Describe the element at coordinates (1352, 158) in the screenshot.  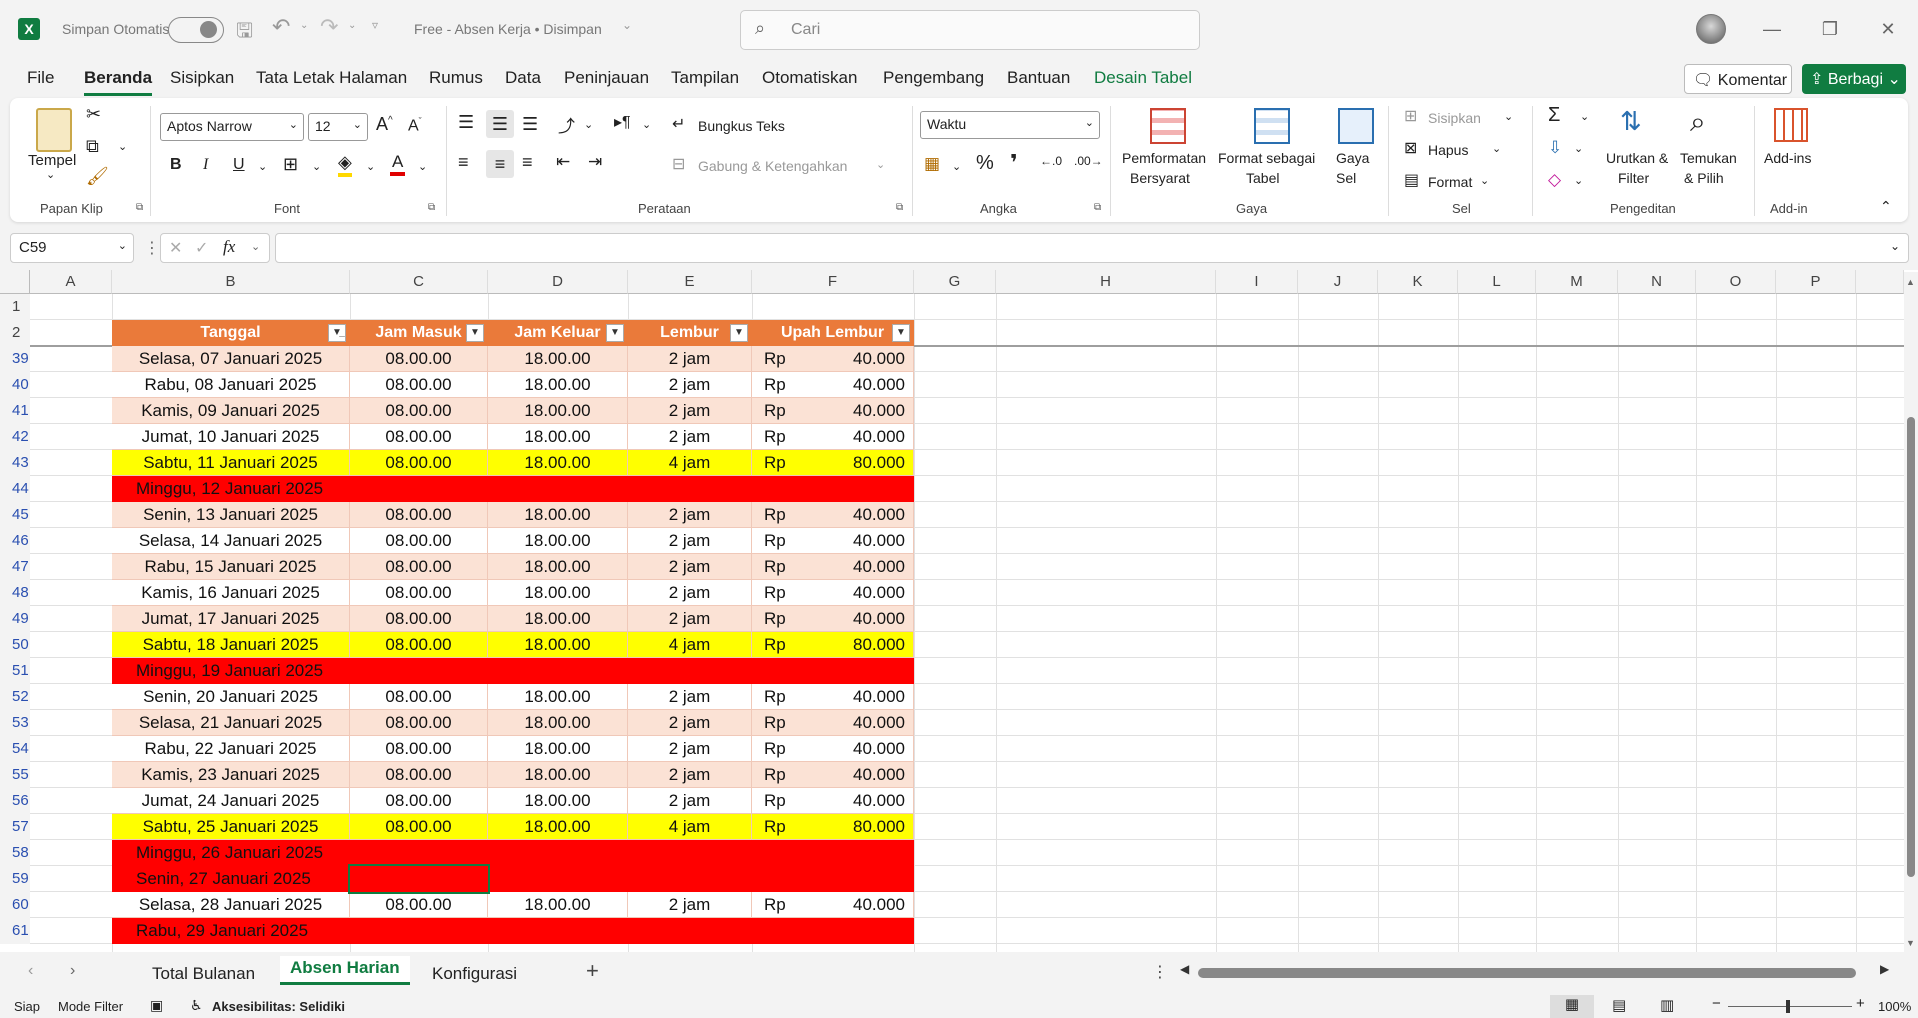
I see `cell-styles-label: Gaya` at that location.